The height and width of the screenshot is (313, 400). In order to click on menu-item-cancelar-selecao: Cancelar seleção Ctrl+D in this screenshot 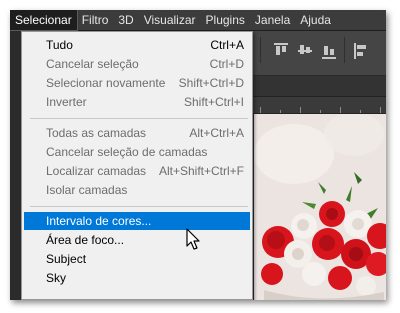, I will do `click(137, 64)`.